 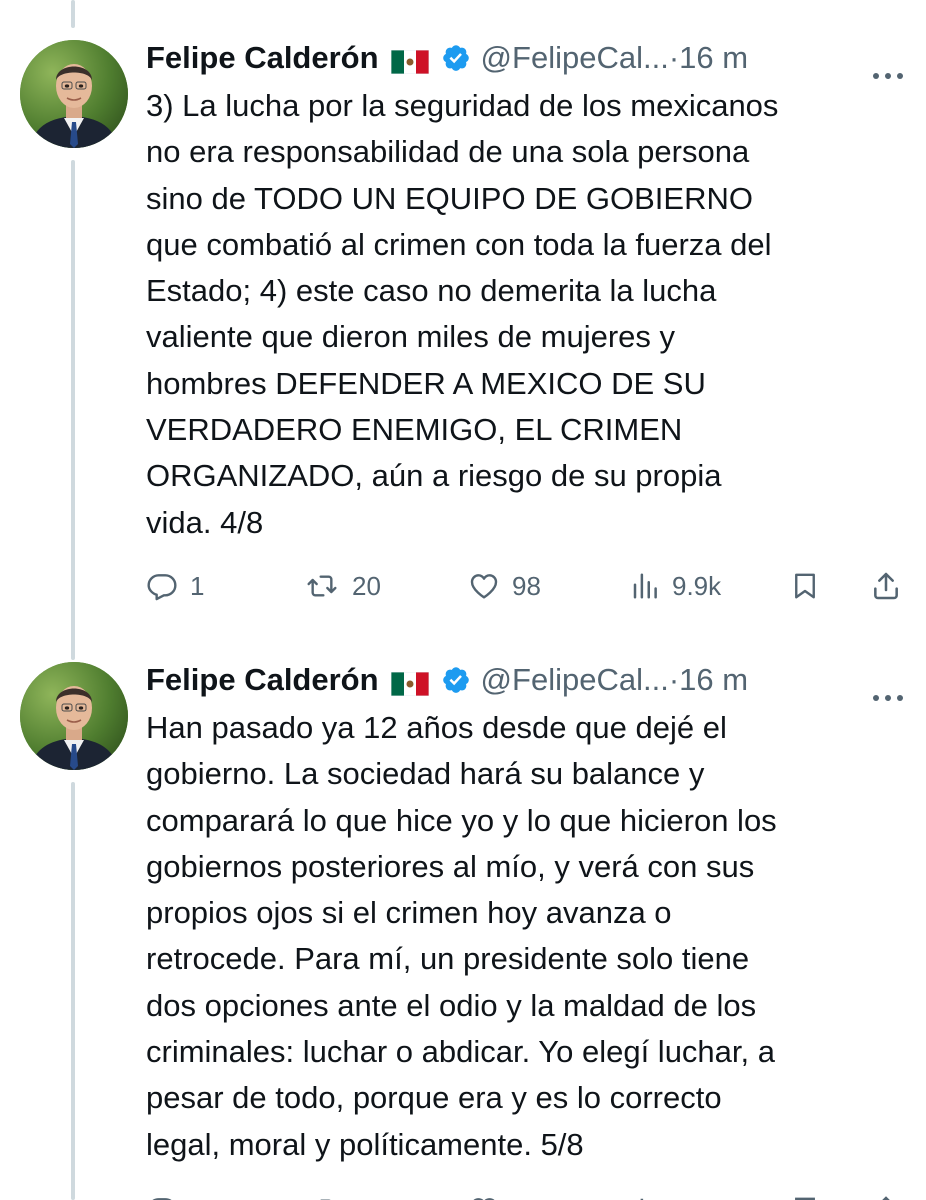 I want to click on like-button, so click(x=484, y=1195).